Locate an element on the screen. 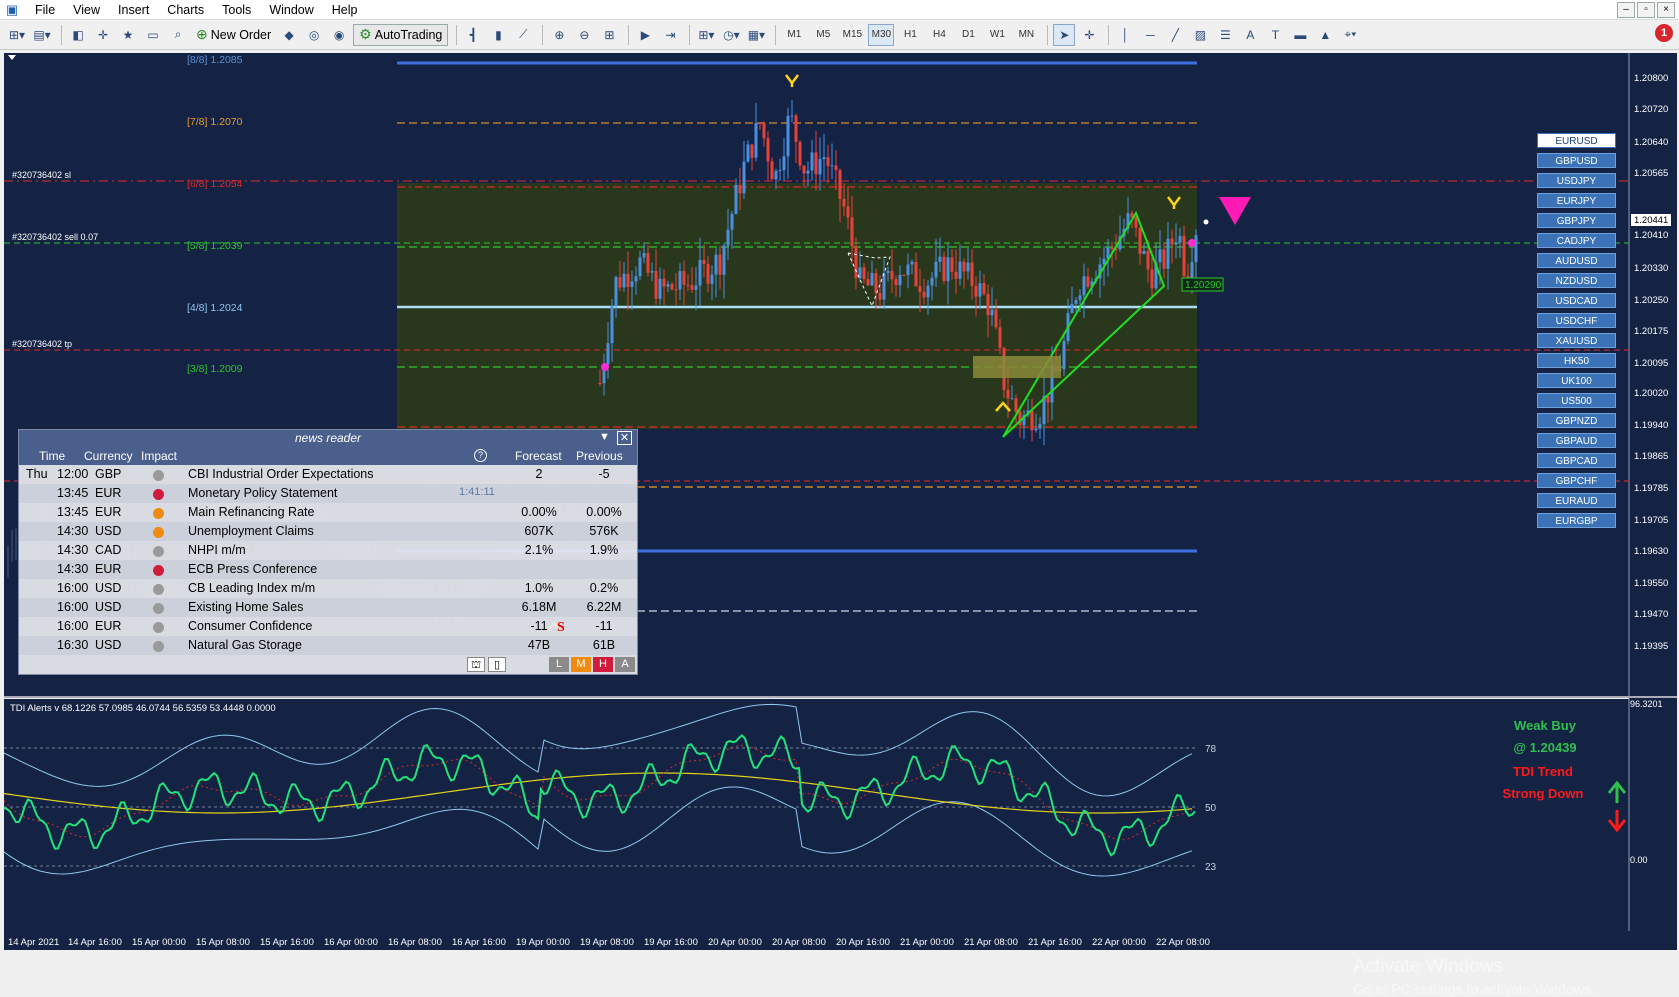  zoom-in-icon: ⊕ is located at coordinates (559, 35).